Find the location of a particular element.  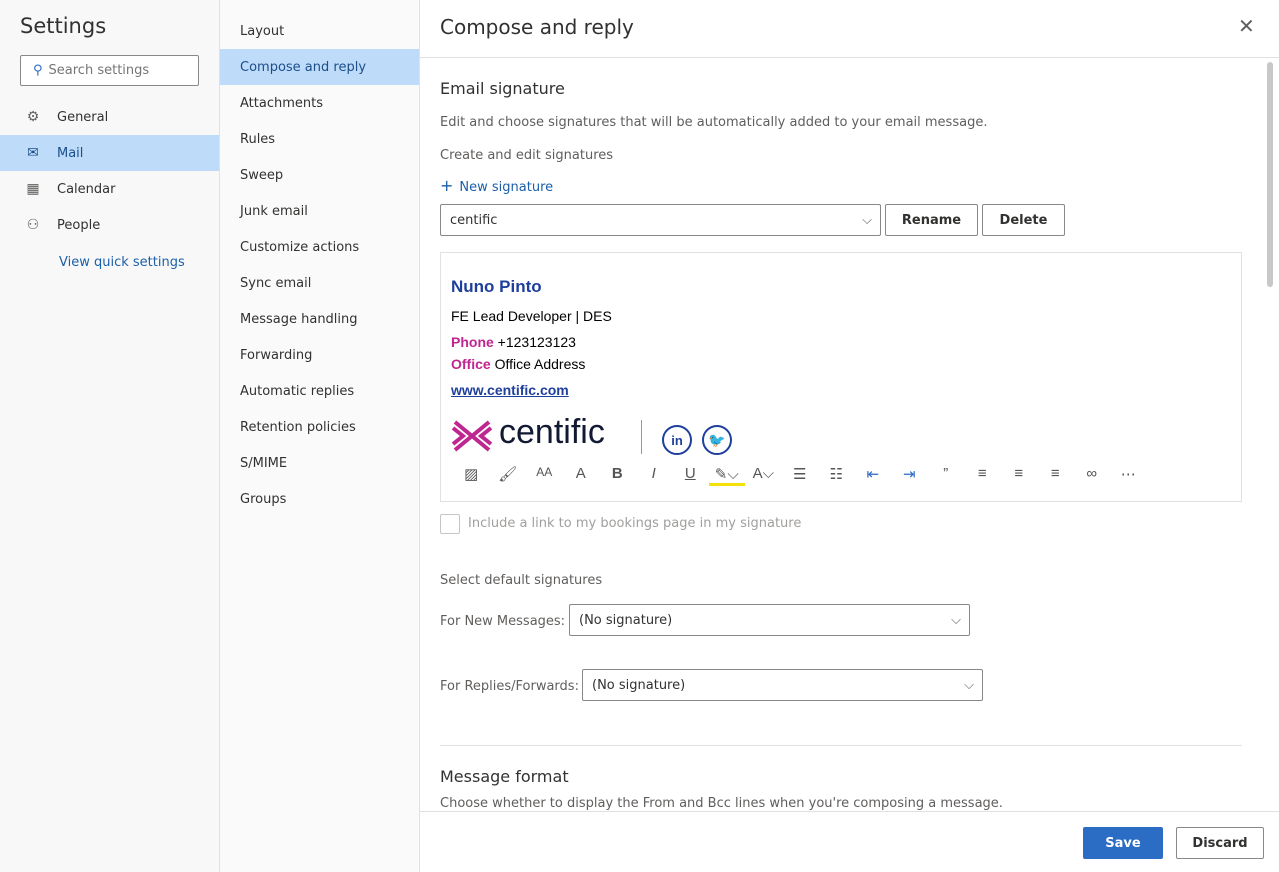

twitter-icon: 🐦 is located at coordinates (717, 440).